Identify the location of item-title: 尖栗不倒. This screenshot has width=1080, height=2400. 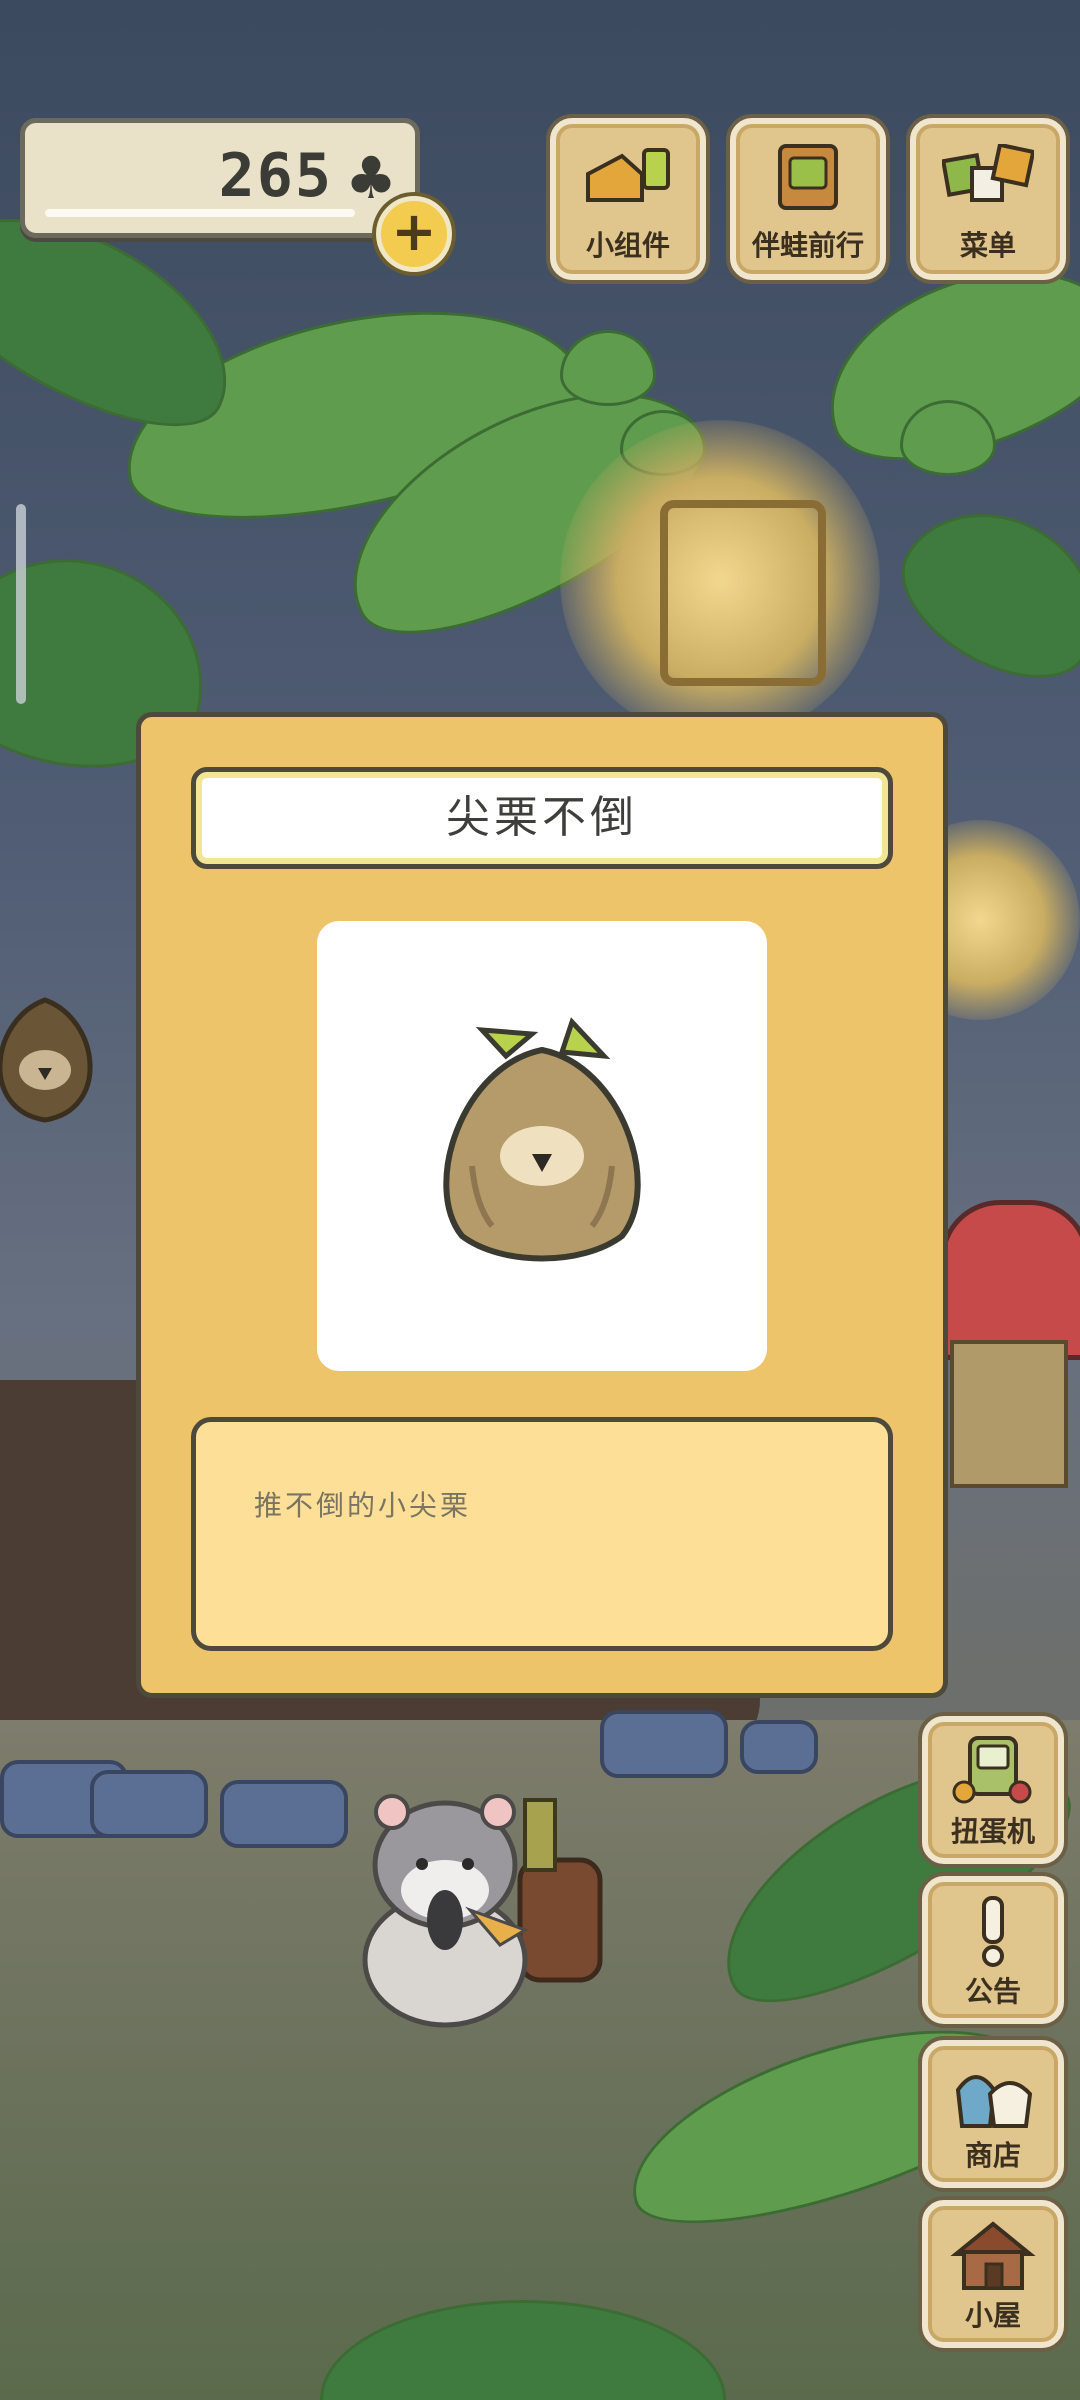
(542, 818).